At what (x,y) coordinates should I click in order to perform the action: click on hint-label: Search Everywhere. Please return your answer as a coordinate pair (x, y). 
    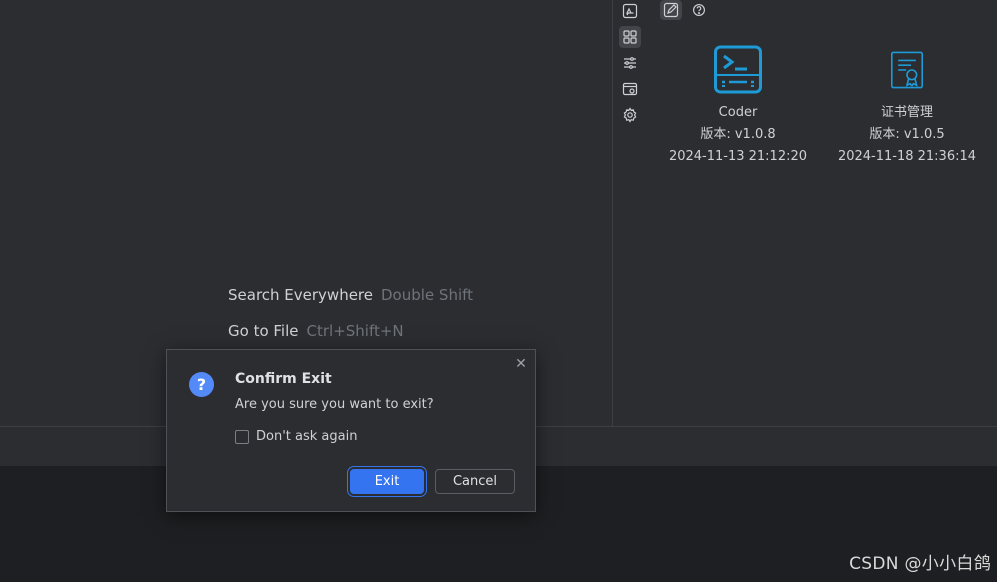
    Looking at the image, I should click on (300, 295).